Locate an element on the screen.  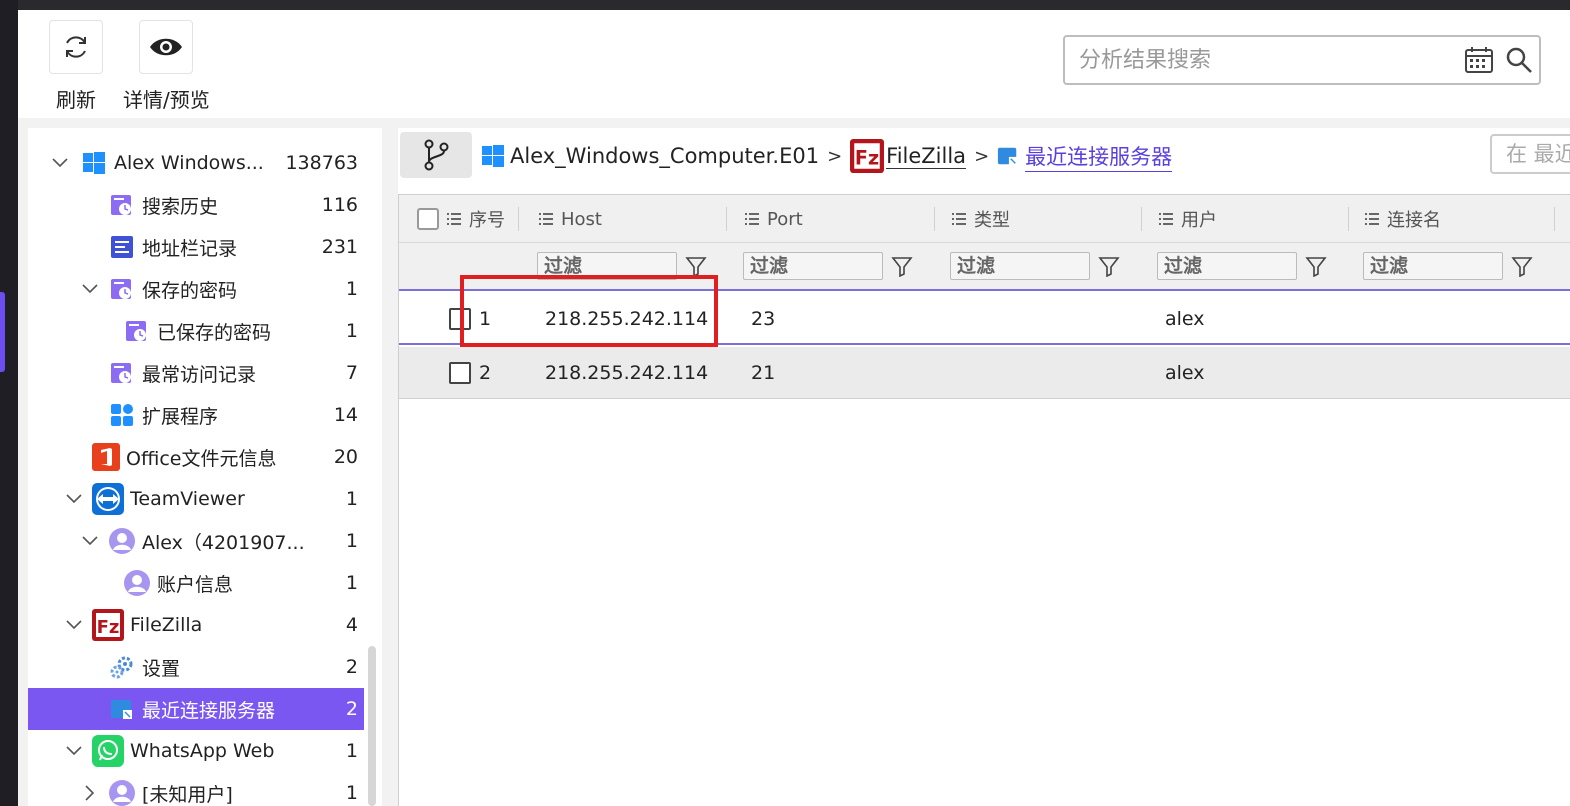
tree-item-count: 14 is located at coordinates (345, 415).